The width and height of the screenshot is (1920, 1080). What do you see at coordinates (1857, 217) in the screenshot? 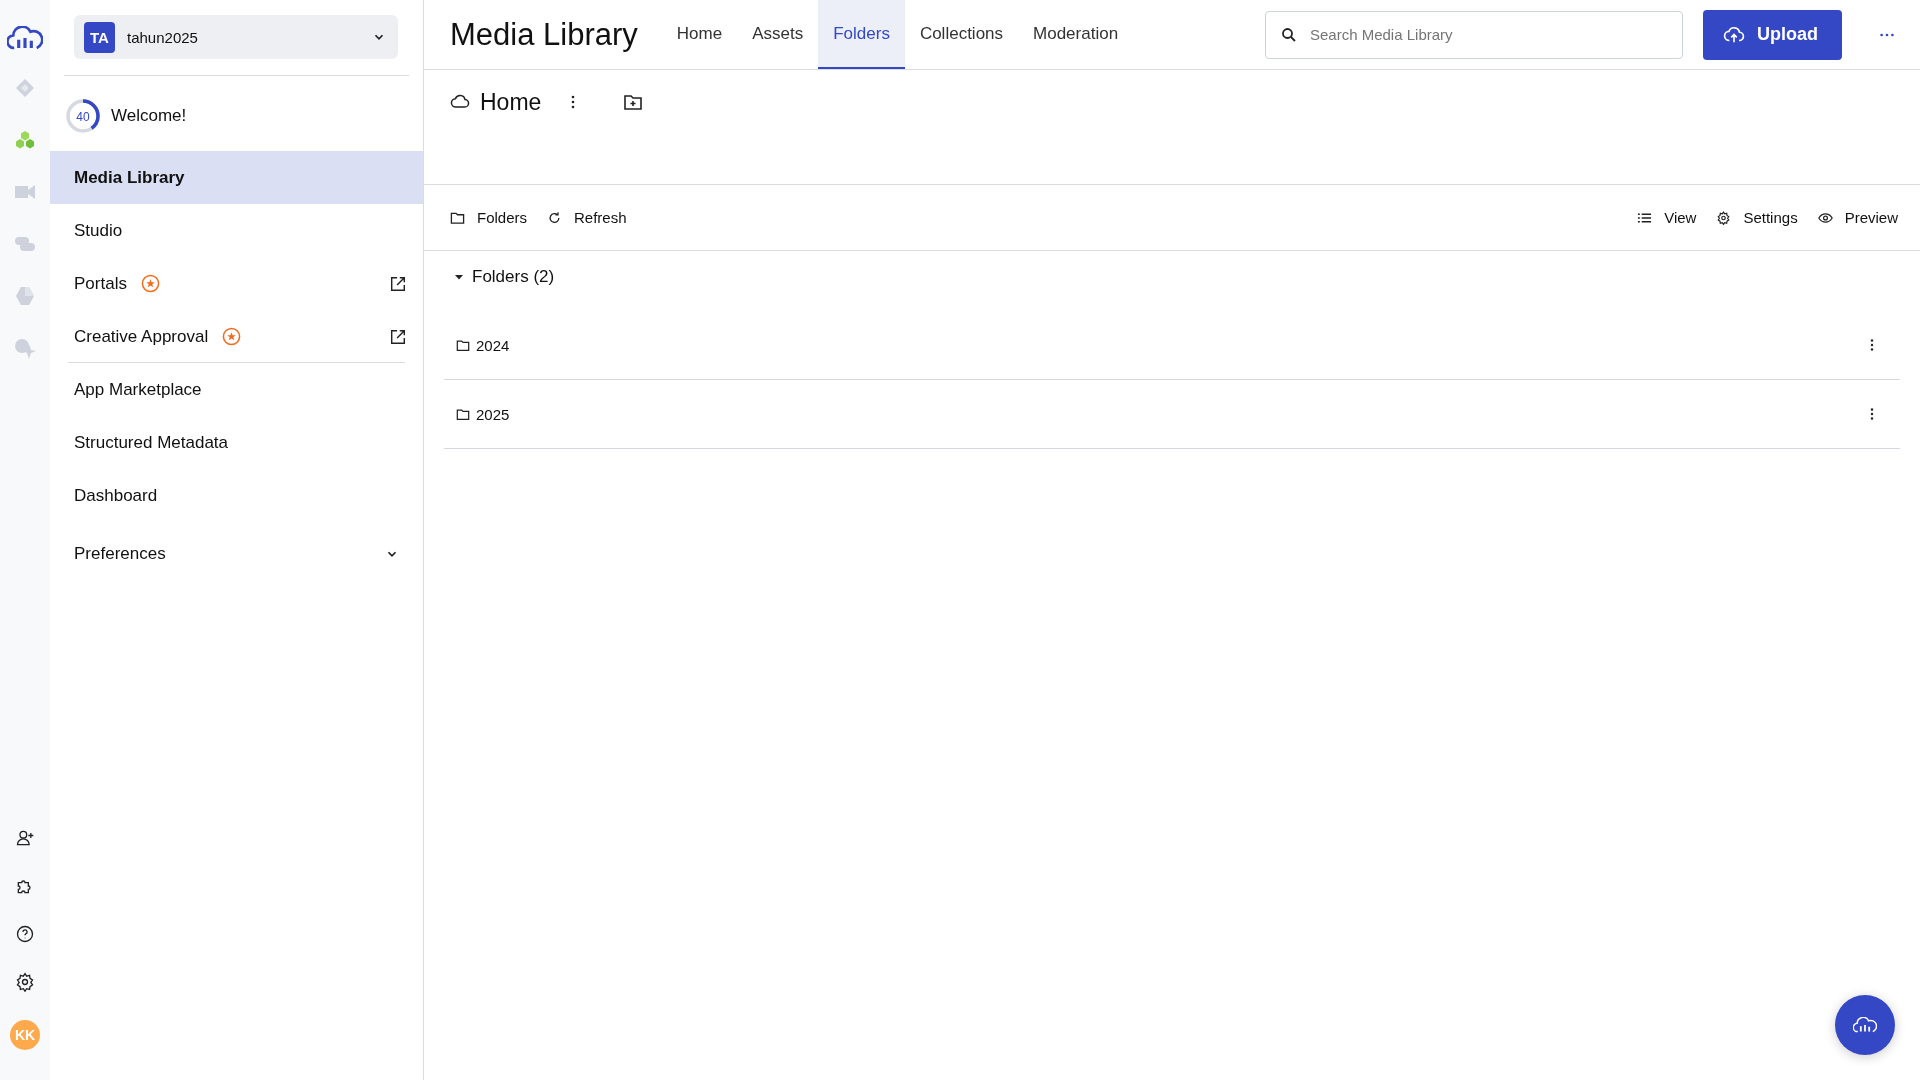
I see `toolbar-button: Preview` at bounding box center [1857, 217].